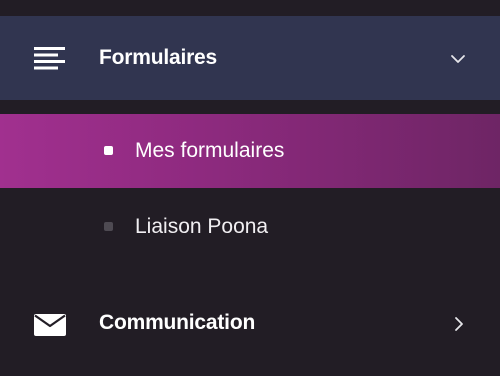 The width and height of the screenshot is (500, 376). Describe the element at coordinates (458, 58) in the screenshot. I see `chevron-down-icon` at that location.